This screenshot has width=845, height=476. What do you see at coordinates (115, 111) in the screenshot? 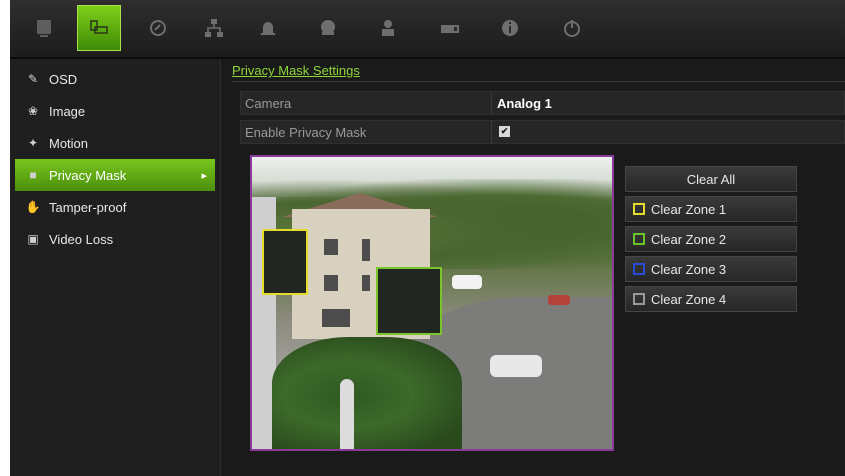
I see `sidebar-item-image: ❀ Image` at bounding box center [115, 111].